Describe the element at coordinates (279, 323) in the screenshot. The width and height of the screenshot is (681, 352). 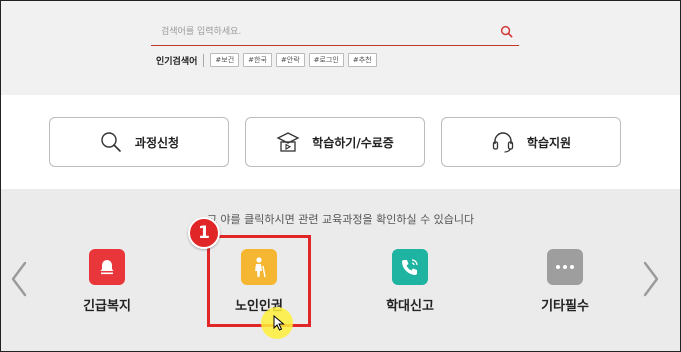
I see `mouse-cursor-icon` at that location.